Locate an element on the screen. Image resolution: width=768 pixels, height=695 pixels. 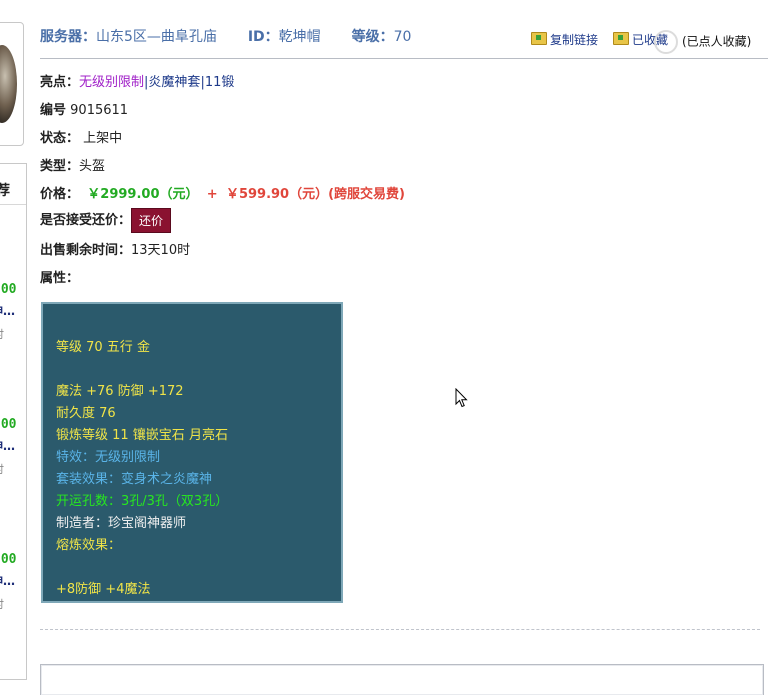
attr-line: 制造者：珍宝阁神器师 is located at coordinates (121, 523).